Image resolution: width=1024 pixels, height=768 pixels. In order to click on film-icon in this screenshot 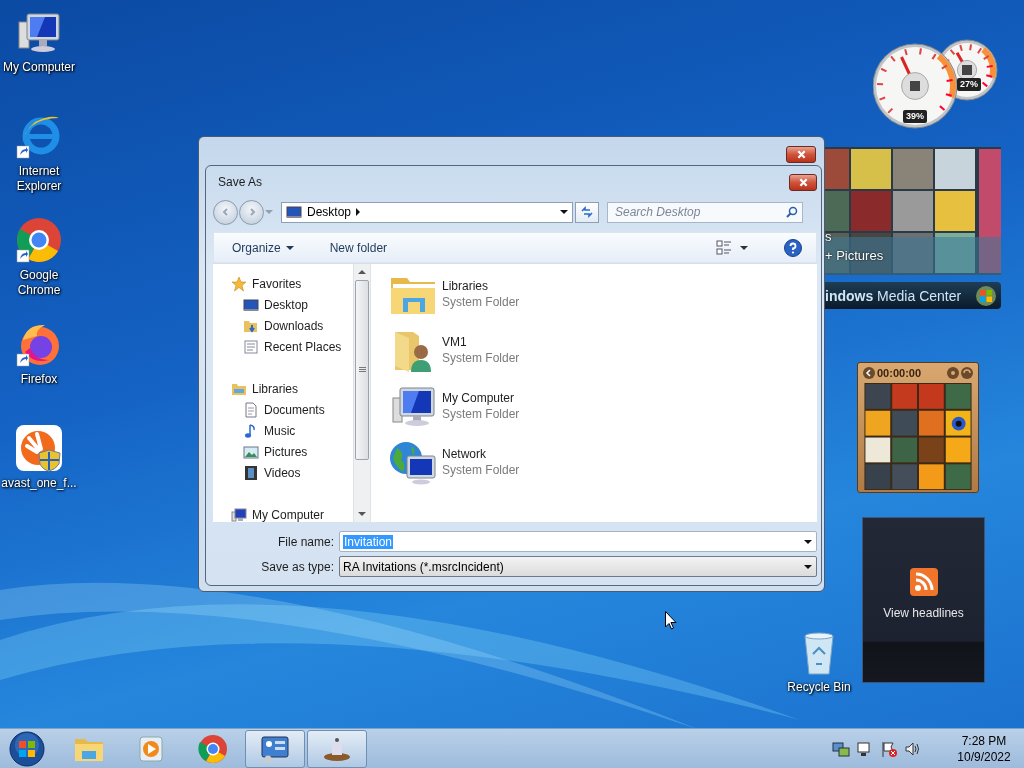, I will do `click(251, 472)`.